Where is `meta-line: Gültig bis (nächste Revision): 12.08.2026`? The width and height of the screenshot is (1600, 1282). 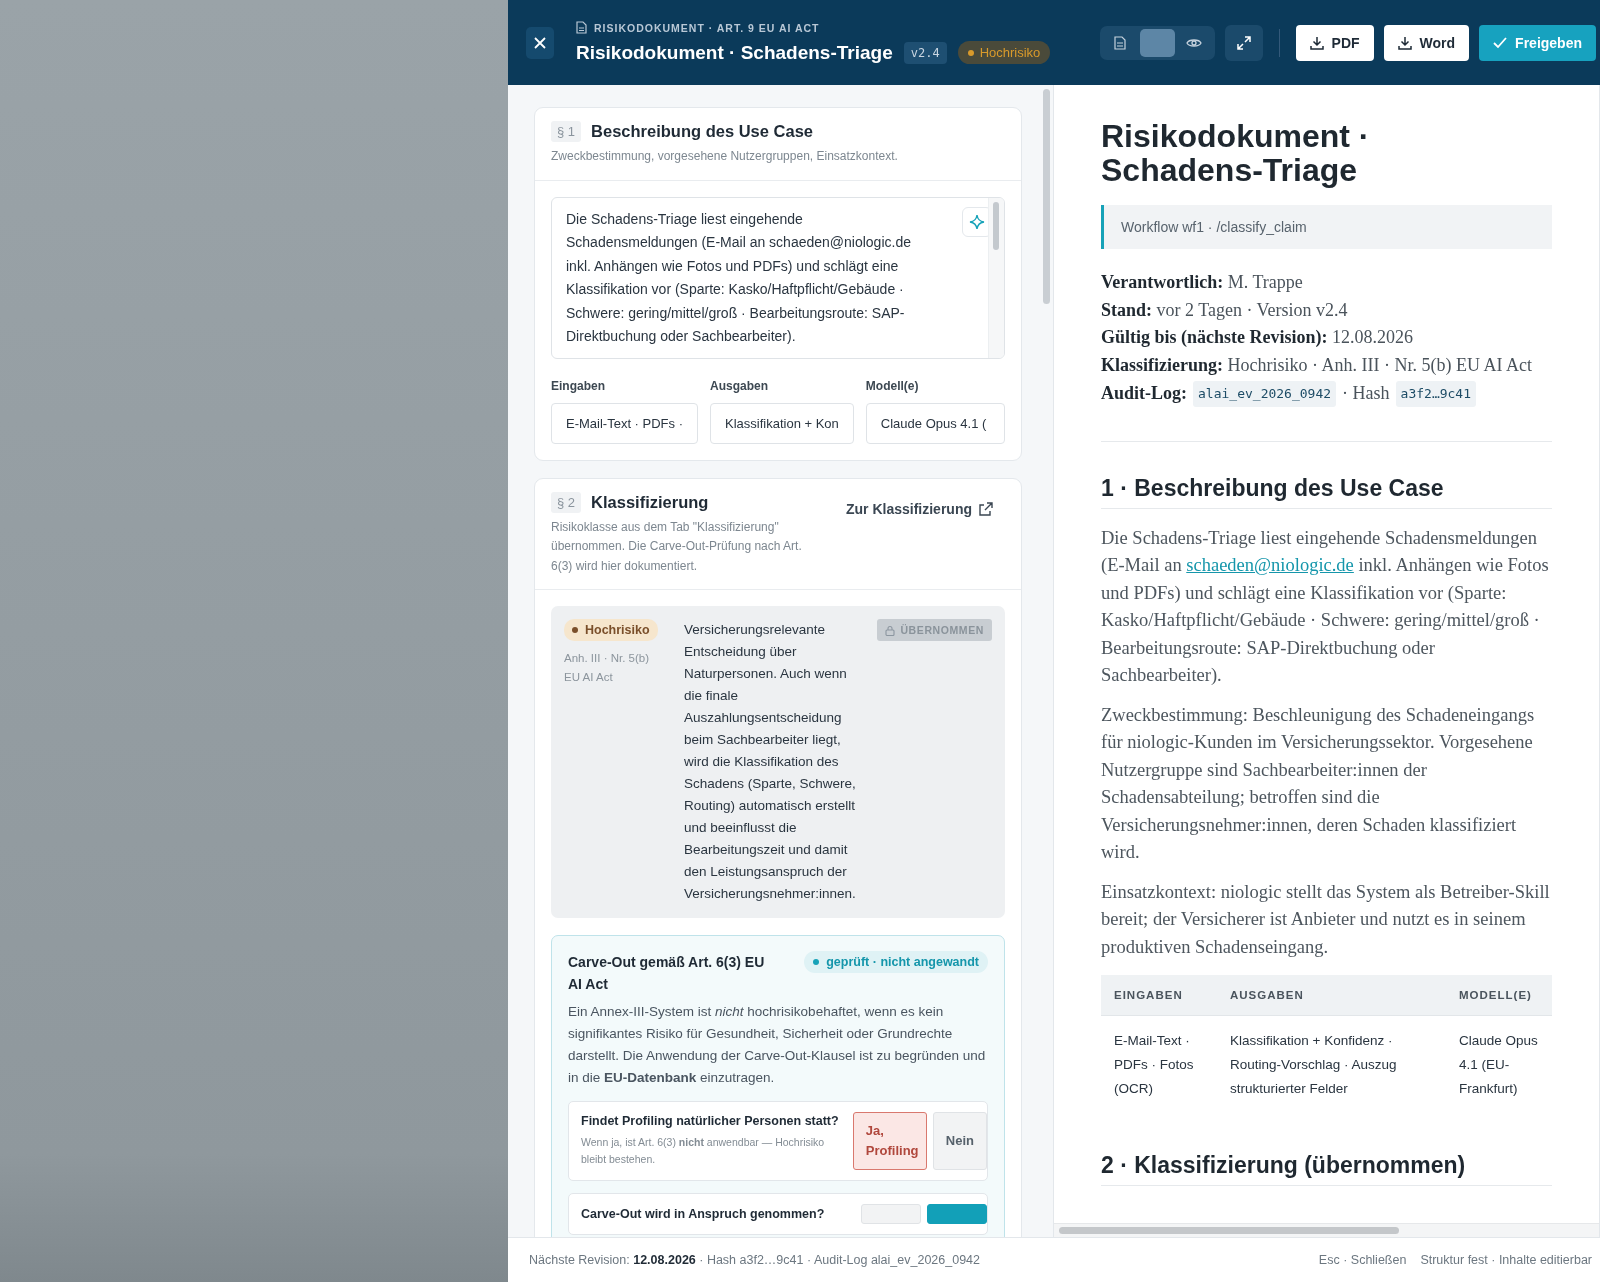 meta-line: Gültig bis (nächste Revision): 12.08.2026 is located at coordinates (1257, 337).